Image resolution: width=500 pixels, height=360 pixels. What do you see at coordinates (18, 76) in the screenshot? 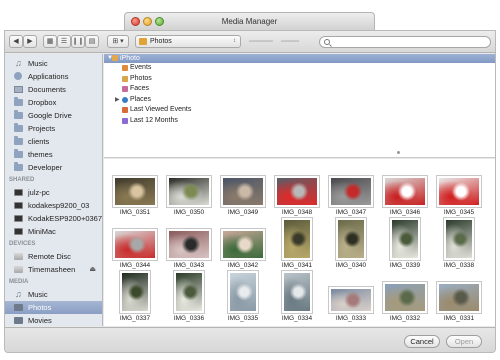
I see `applications-icon` at bounding box center [18, 76].